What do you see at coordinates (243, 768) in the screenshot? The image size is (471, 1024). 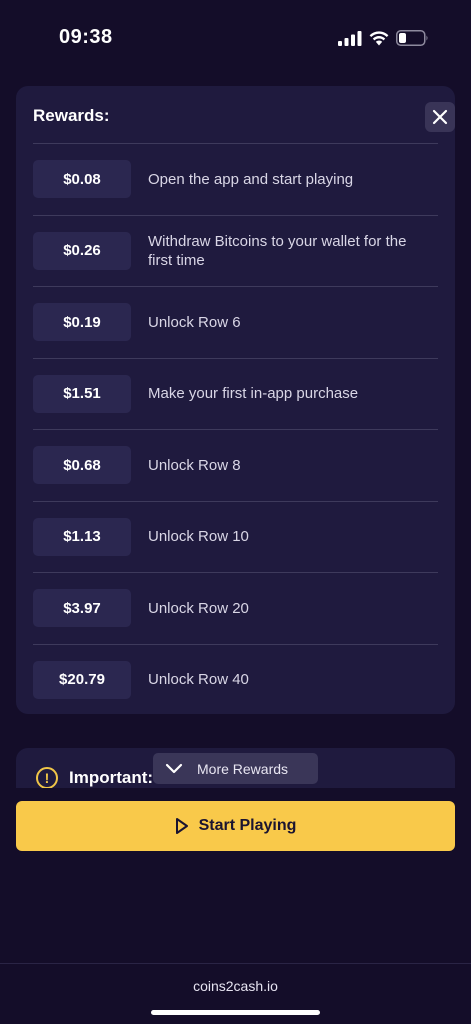 I see `more-rewards-label: More Rewards` at bounding box center [243, 768].